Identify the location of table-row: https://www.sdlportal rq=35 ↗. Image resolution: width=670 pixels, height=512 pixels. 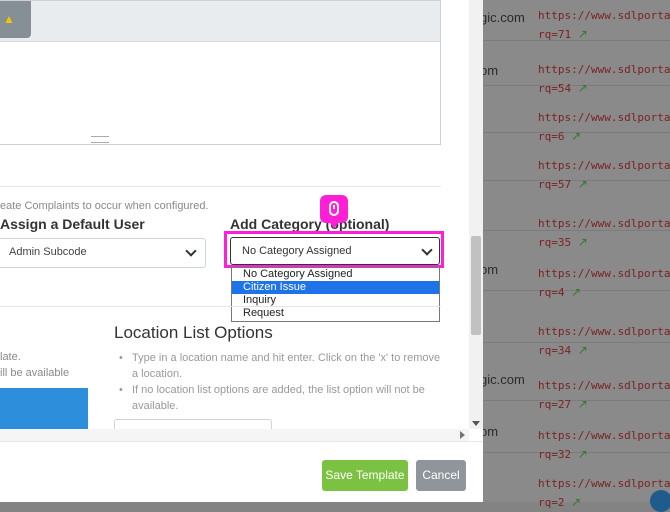
(575, 219).